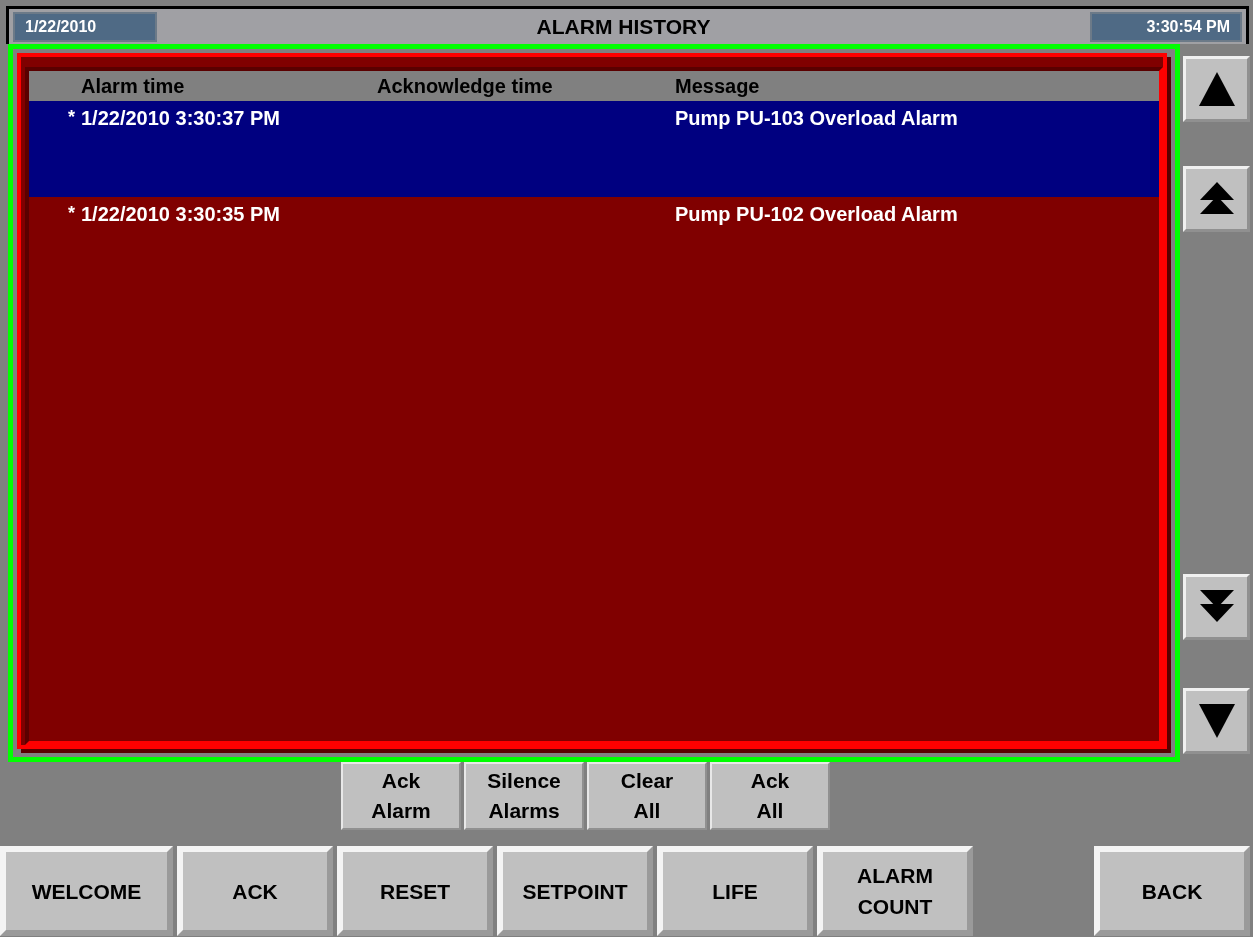 Image resolution: width=1253 pixels, height=937 pixels. Describe the element at coordinates (1216, 607) in the screenshot. I see `page-down-button` at that location.